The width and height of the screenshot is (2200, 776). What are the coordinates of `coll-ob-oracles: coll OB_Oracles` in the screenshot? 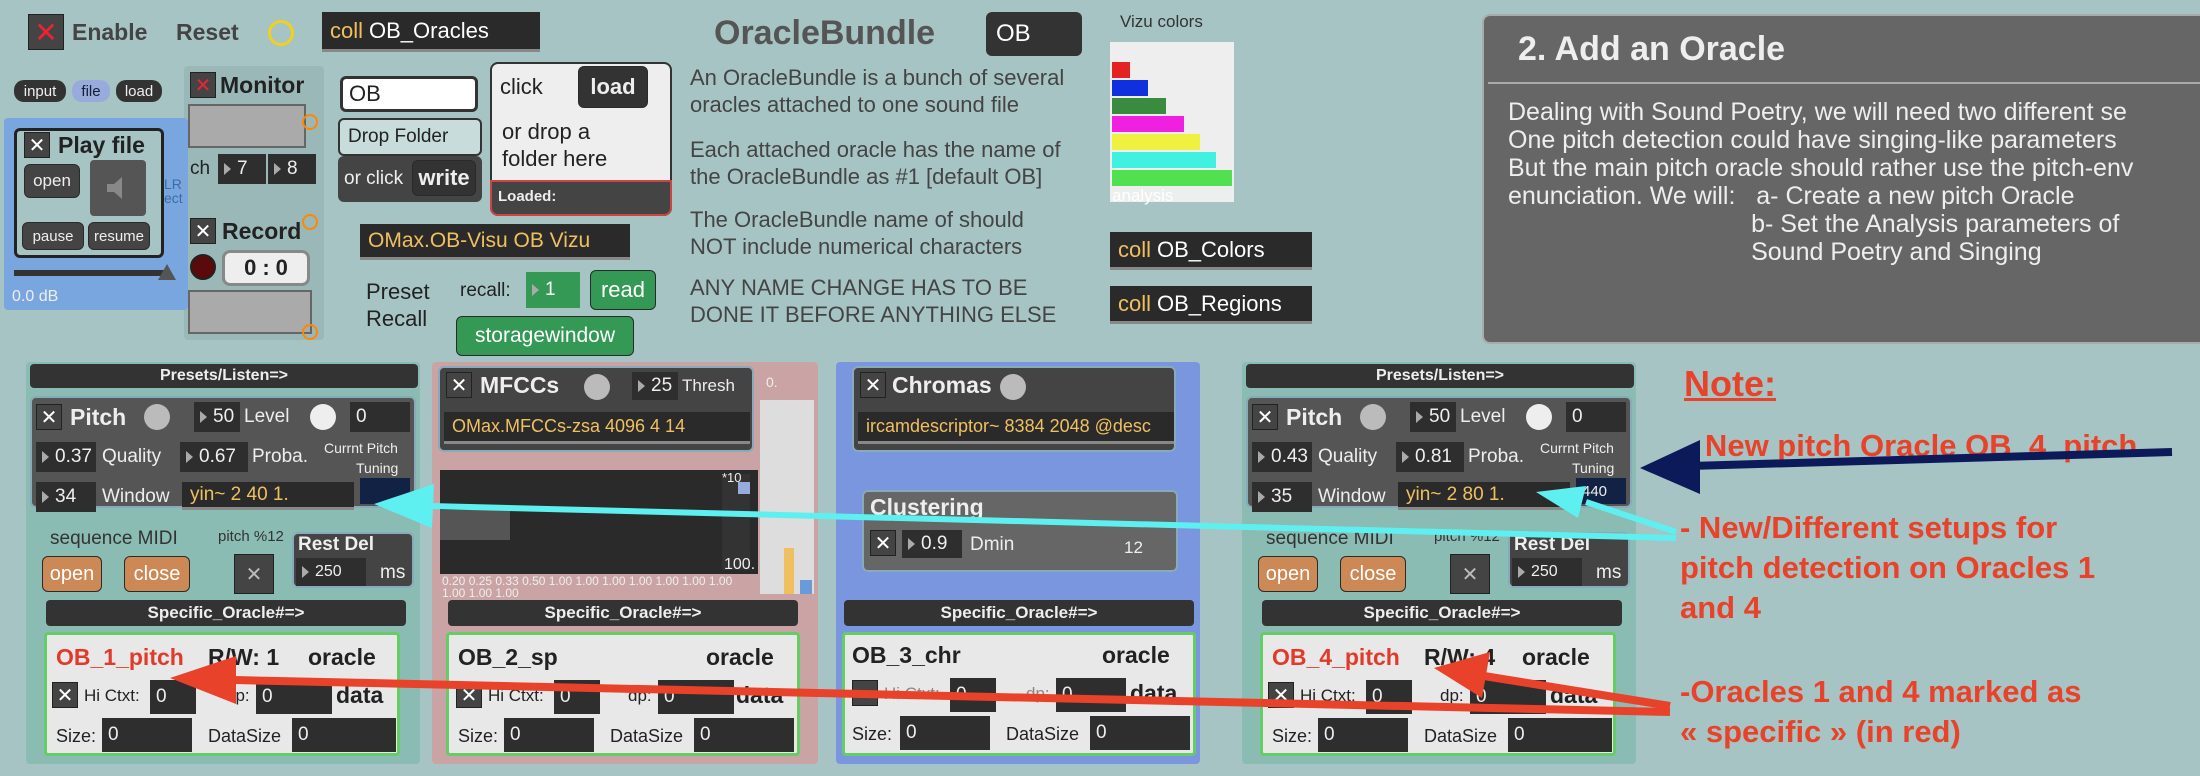 It's located at (431, 32).